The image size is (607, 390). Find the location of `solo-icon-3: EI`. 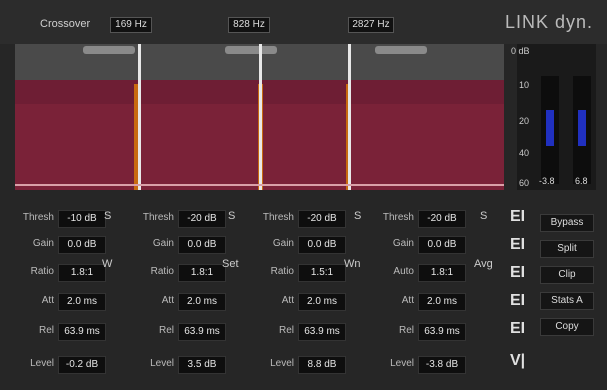

solo-icon-3: EI is located at coordinates (518, 273).